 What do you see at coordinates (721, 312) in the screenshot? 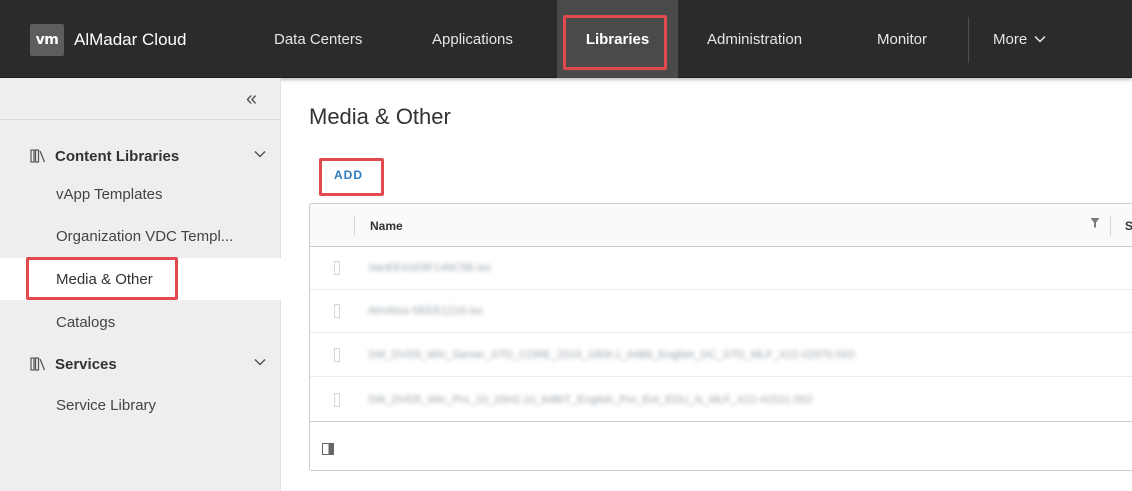
I see `table-row: AlmAlza-SEEE1216.iso` at bounding box center [721, 312].